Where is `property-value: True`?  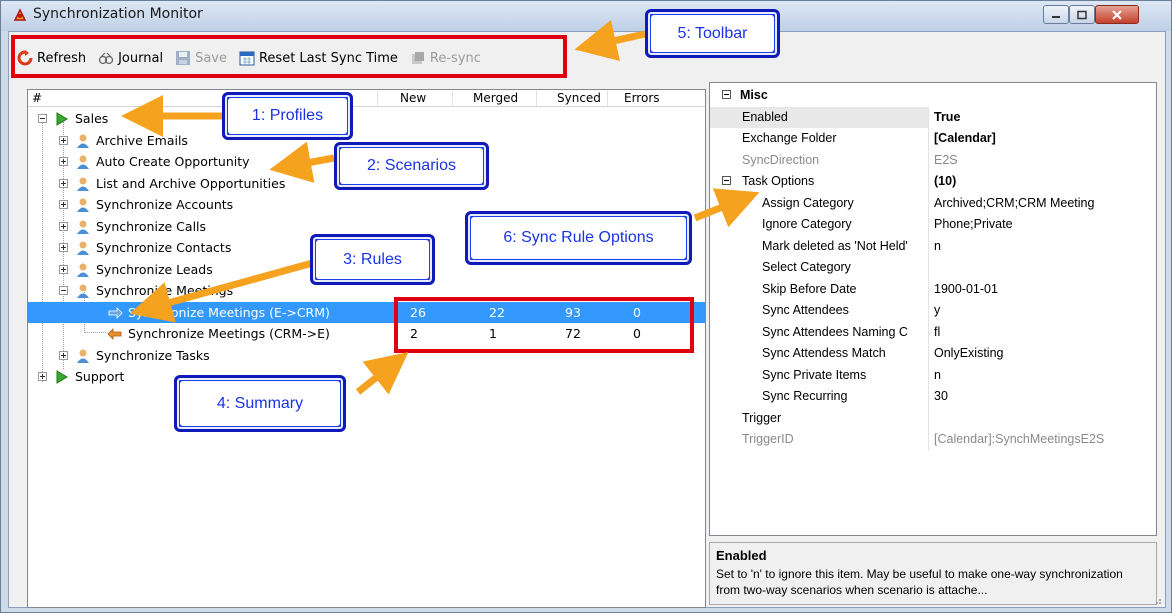
property-value: True is located at coordinates (1043, 118).